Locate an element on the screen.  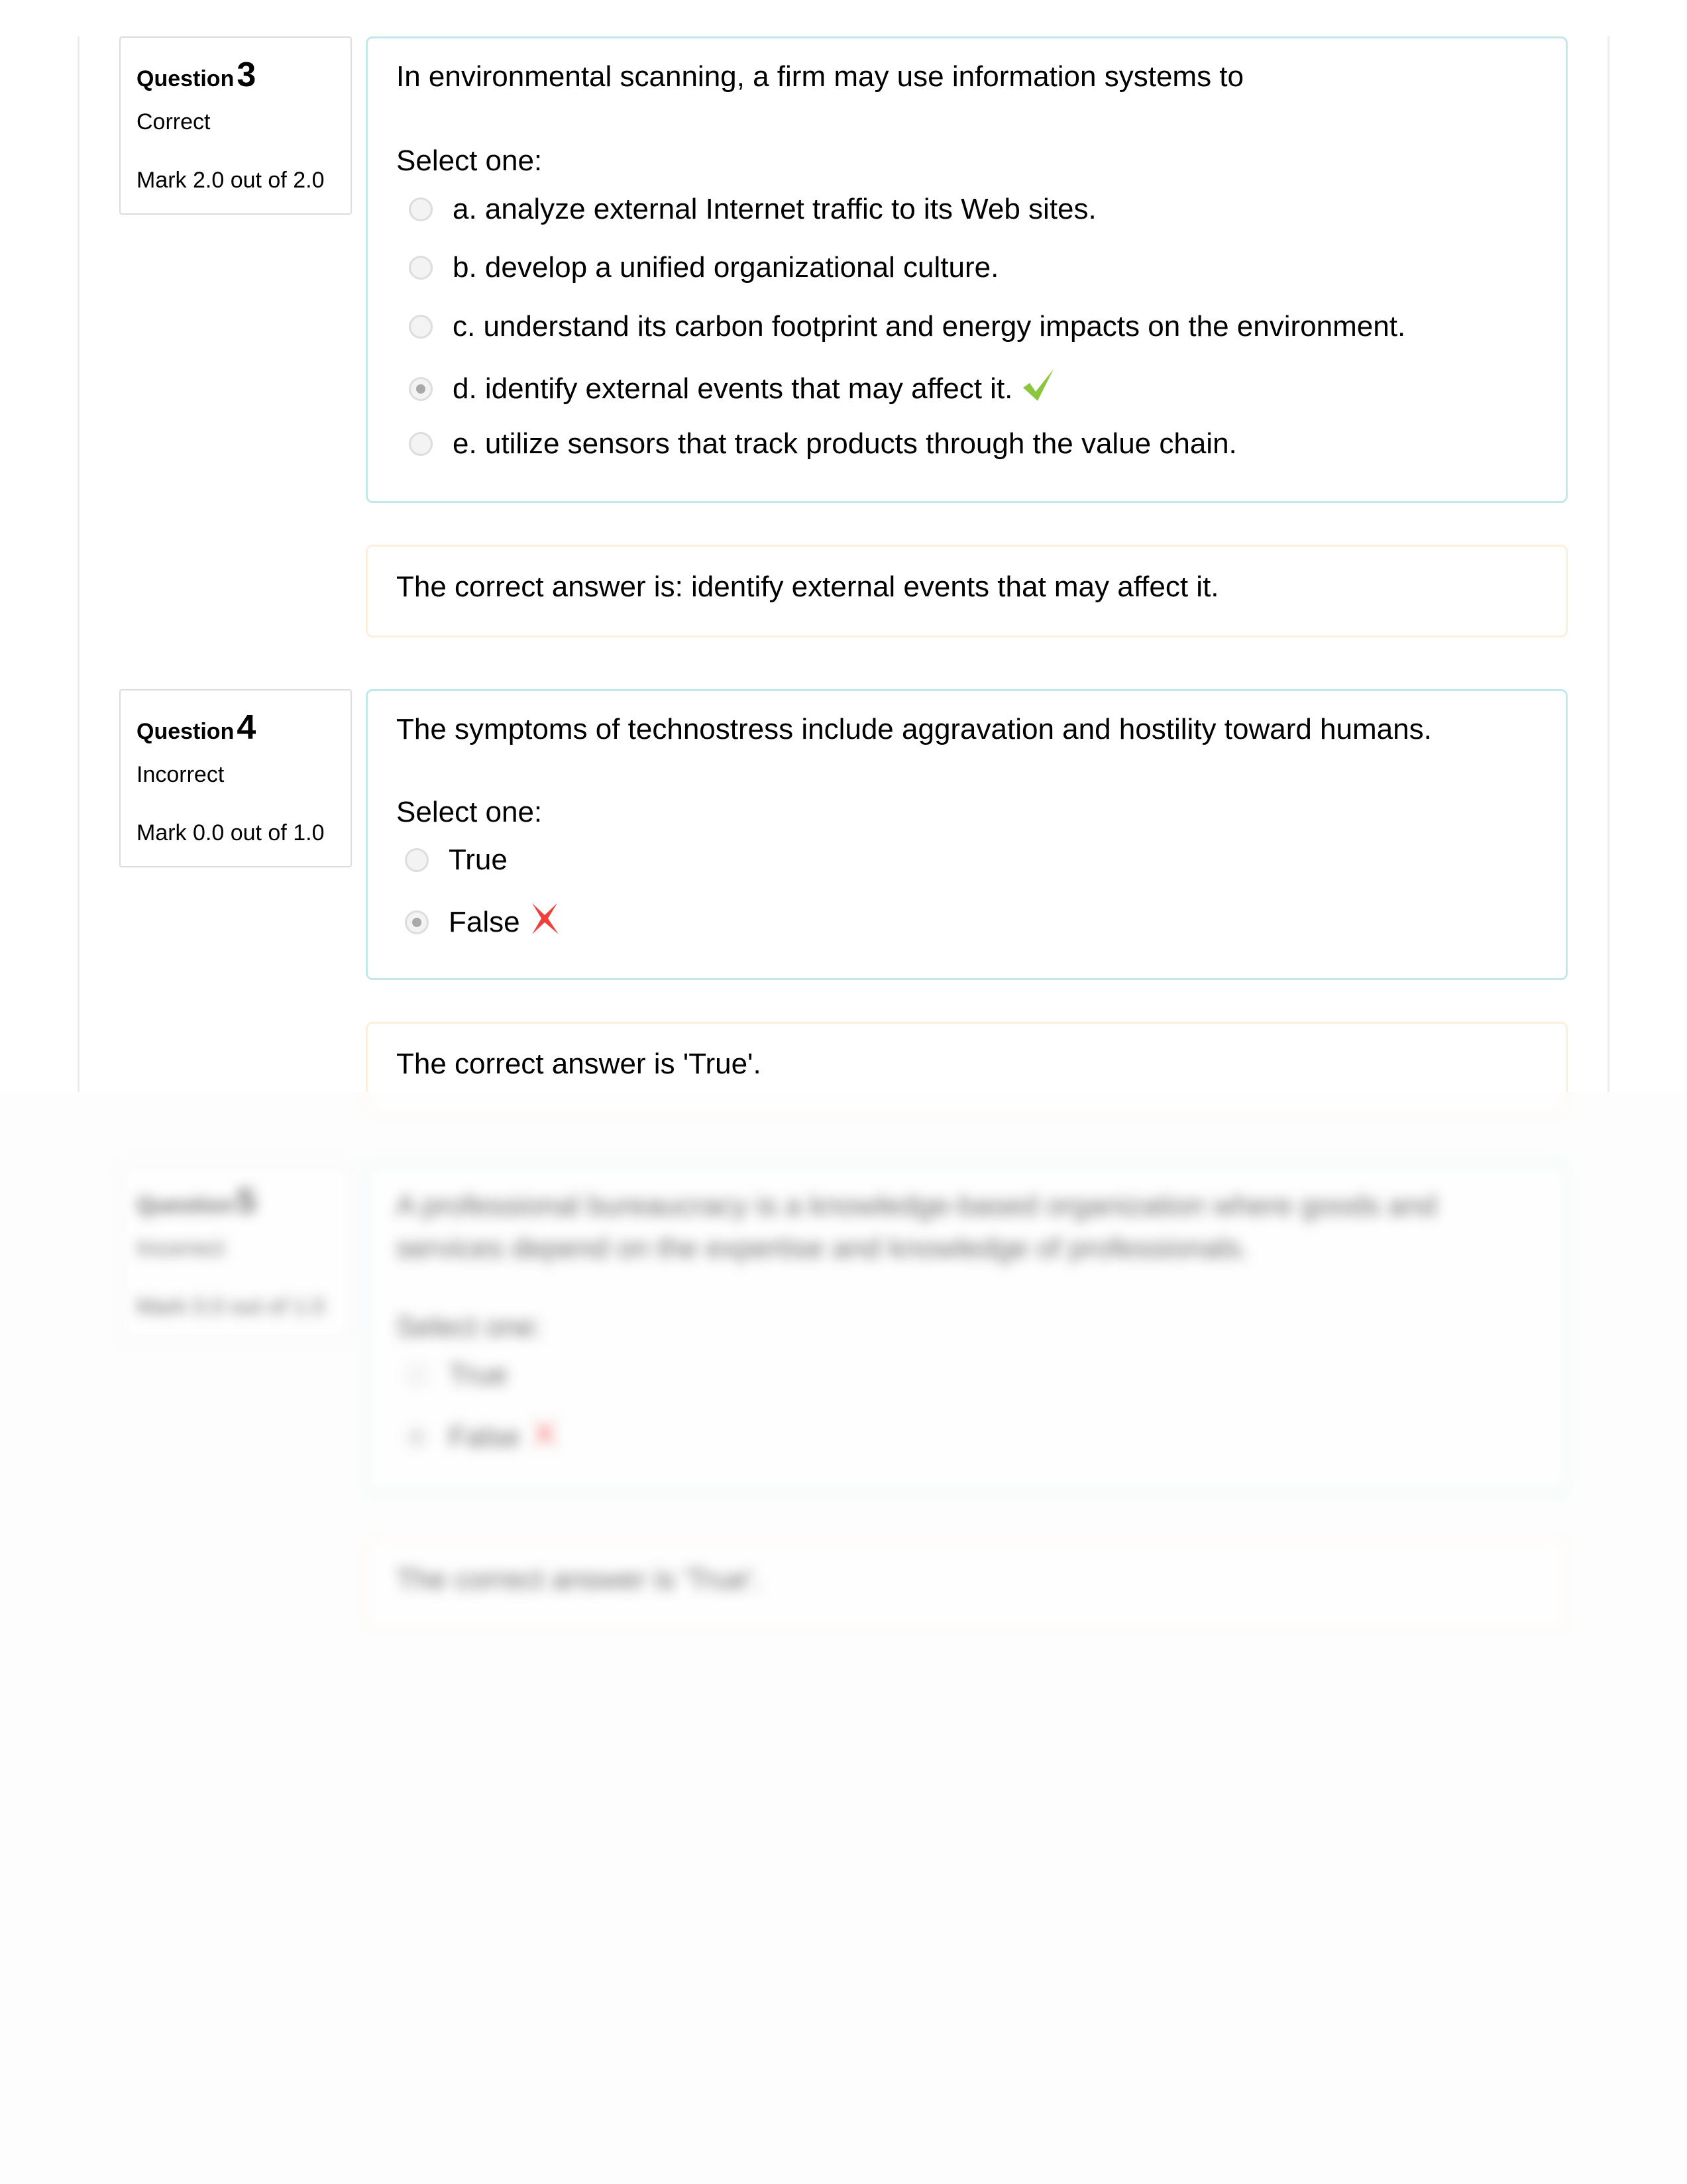
question-number: Question4 is located at coordinates (196, 727).